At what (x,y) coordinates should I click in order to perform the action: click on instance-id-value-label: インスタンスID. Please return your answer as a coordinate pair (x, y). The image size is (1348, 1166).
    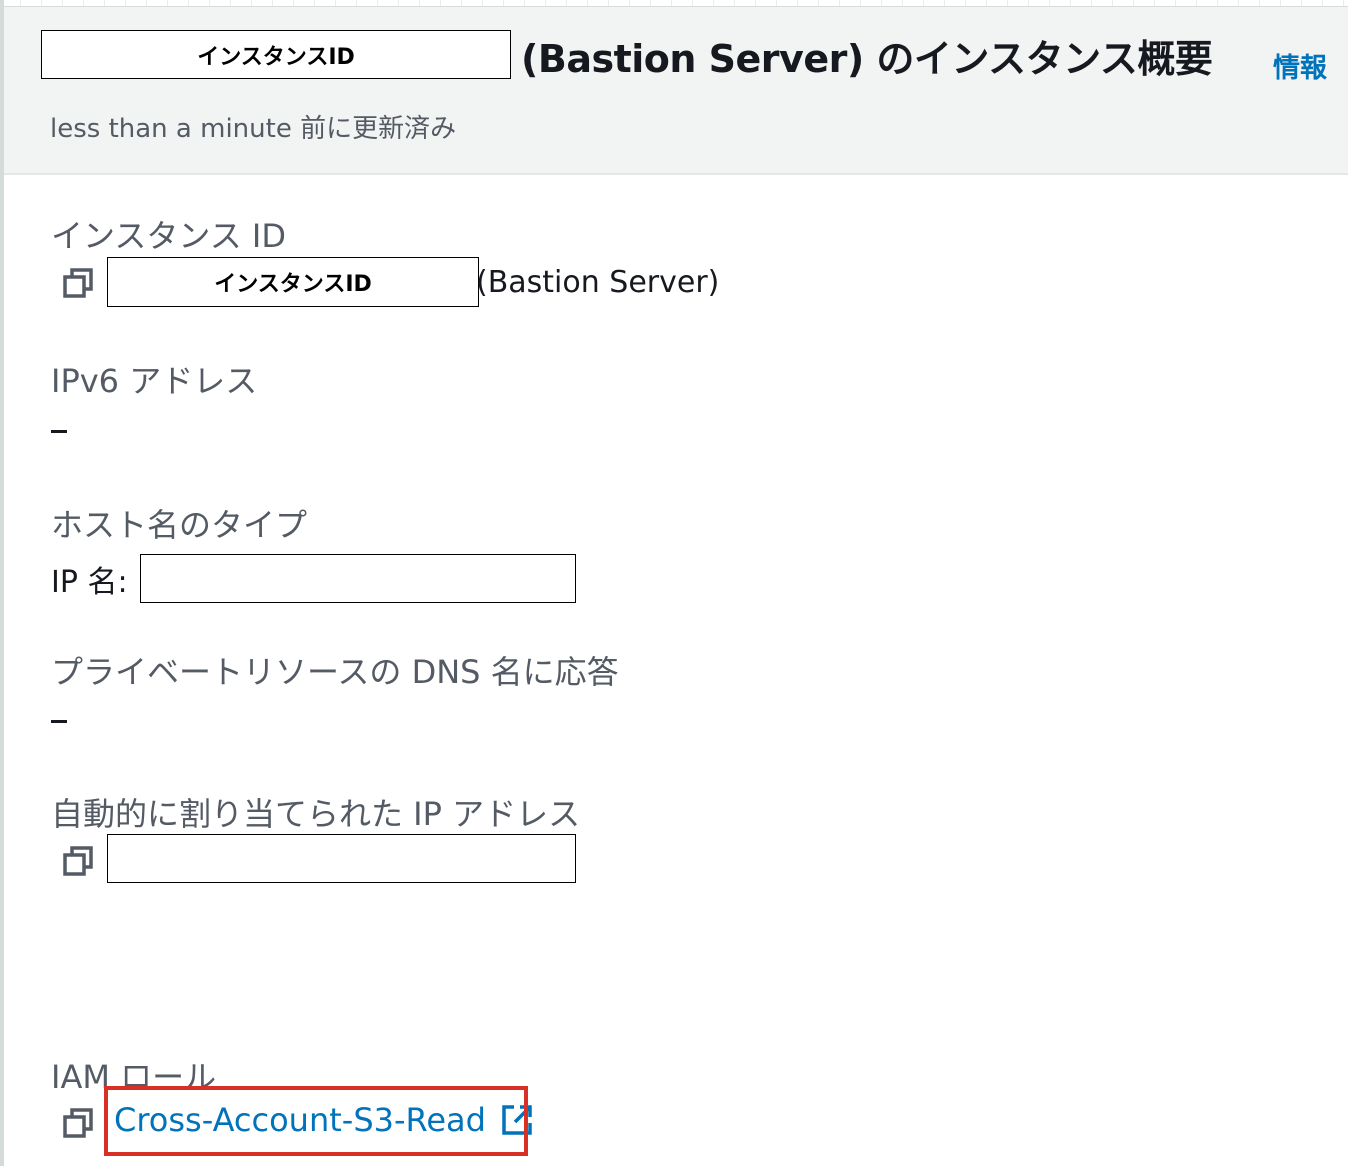
    Looking at the image, I should click on (293, 284).